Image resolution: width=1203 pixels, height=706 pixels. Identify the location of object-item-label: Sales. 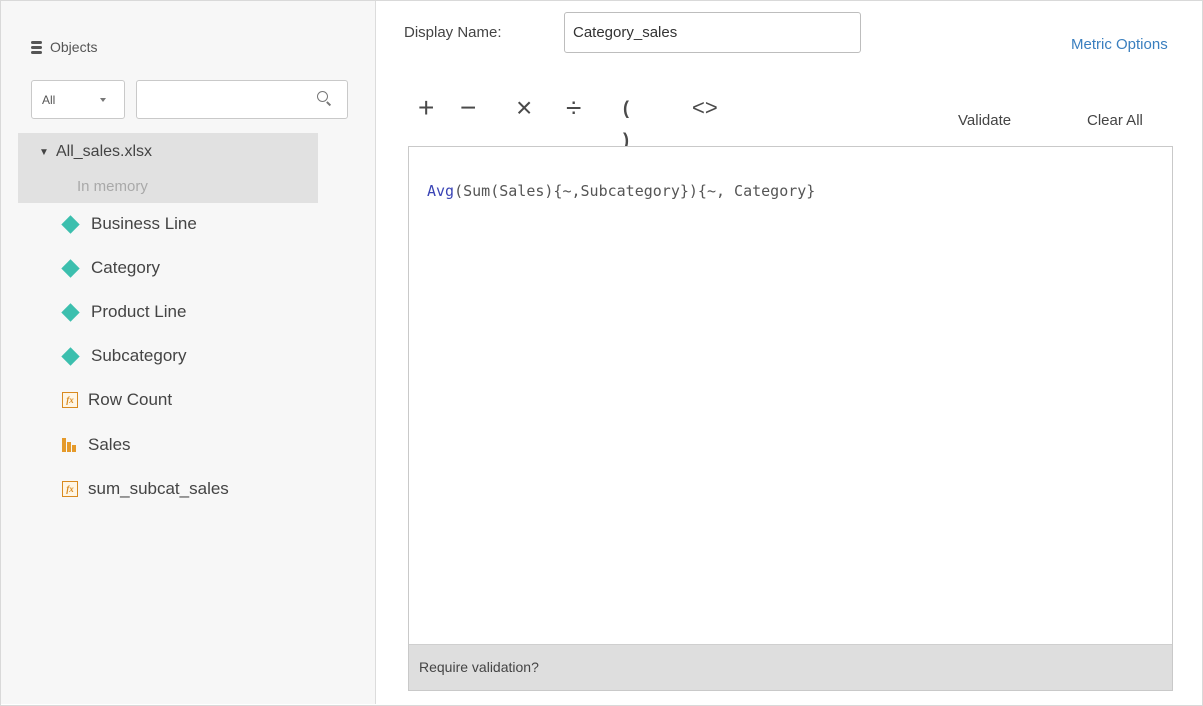
(109, 444).